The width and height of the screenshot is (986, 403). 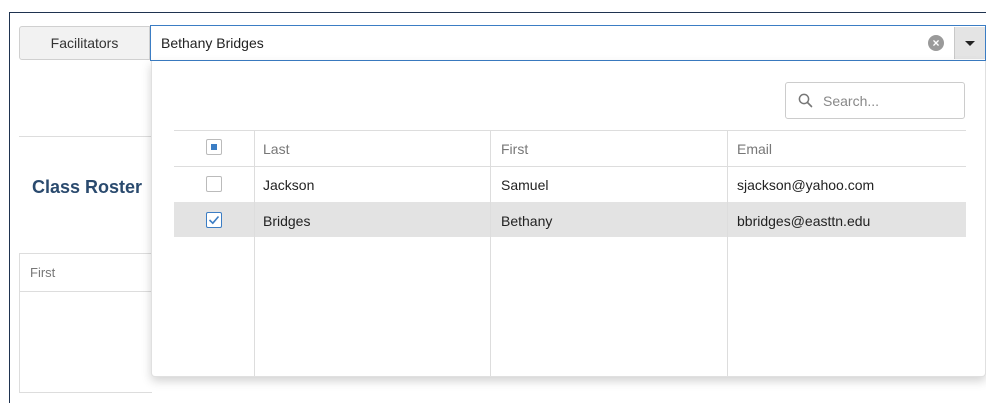 I want to click on caret-down-icon, so click(x=970, y=43).